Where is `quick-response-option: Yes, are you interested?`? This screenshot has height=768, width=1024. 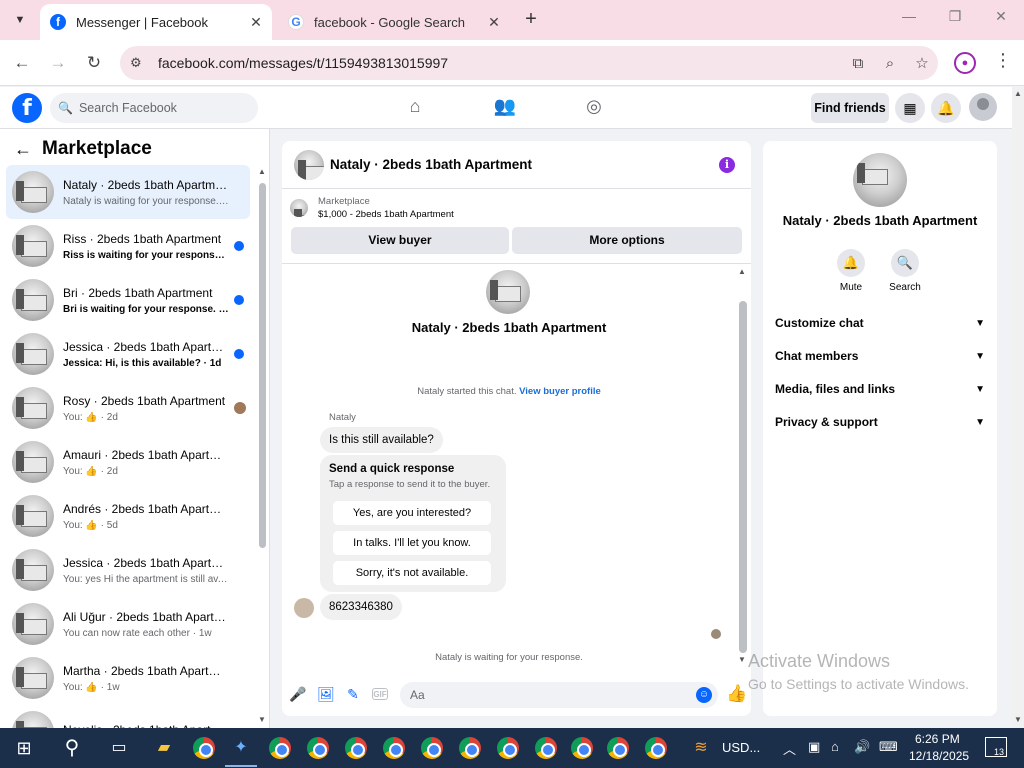 quick-response-option: Yes, are you interested? is located at coordinates (412, 513).